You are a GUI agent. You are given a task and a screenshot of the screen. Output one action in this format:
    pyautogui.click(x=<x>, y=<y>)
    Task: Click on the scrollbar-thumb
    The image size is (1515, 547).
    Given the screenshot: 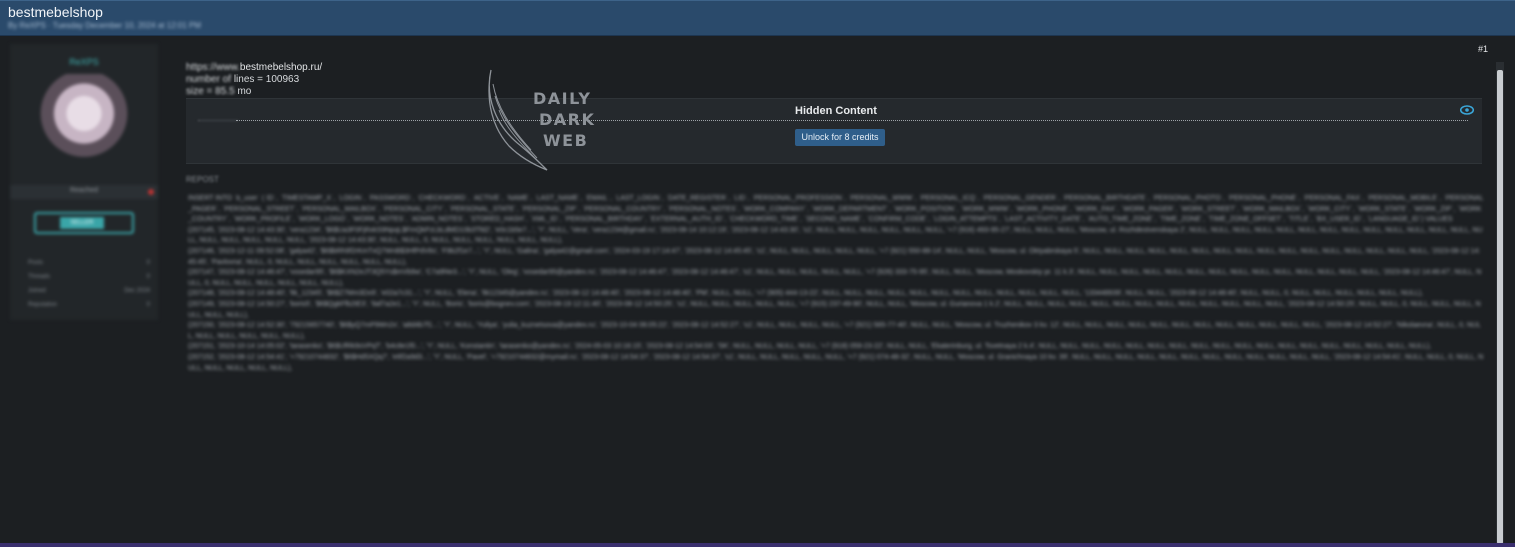 What is the action you would take?
    pyautogui.click(x=1500, y=307)
    